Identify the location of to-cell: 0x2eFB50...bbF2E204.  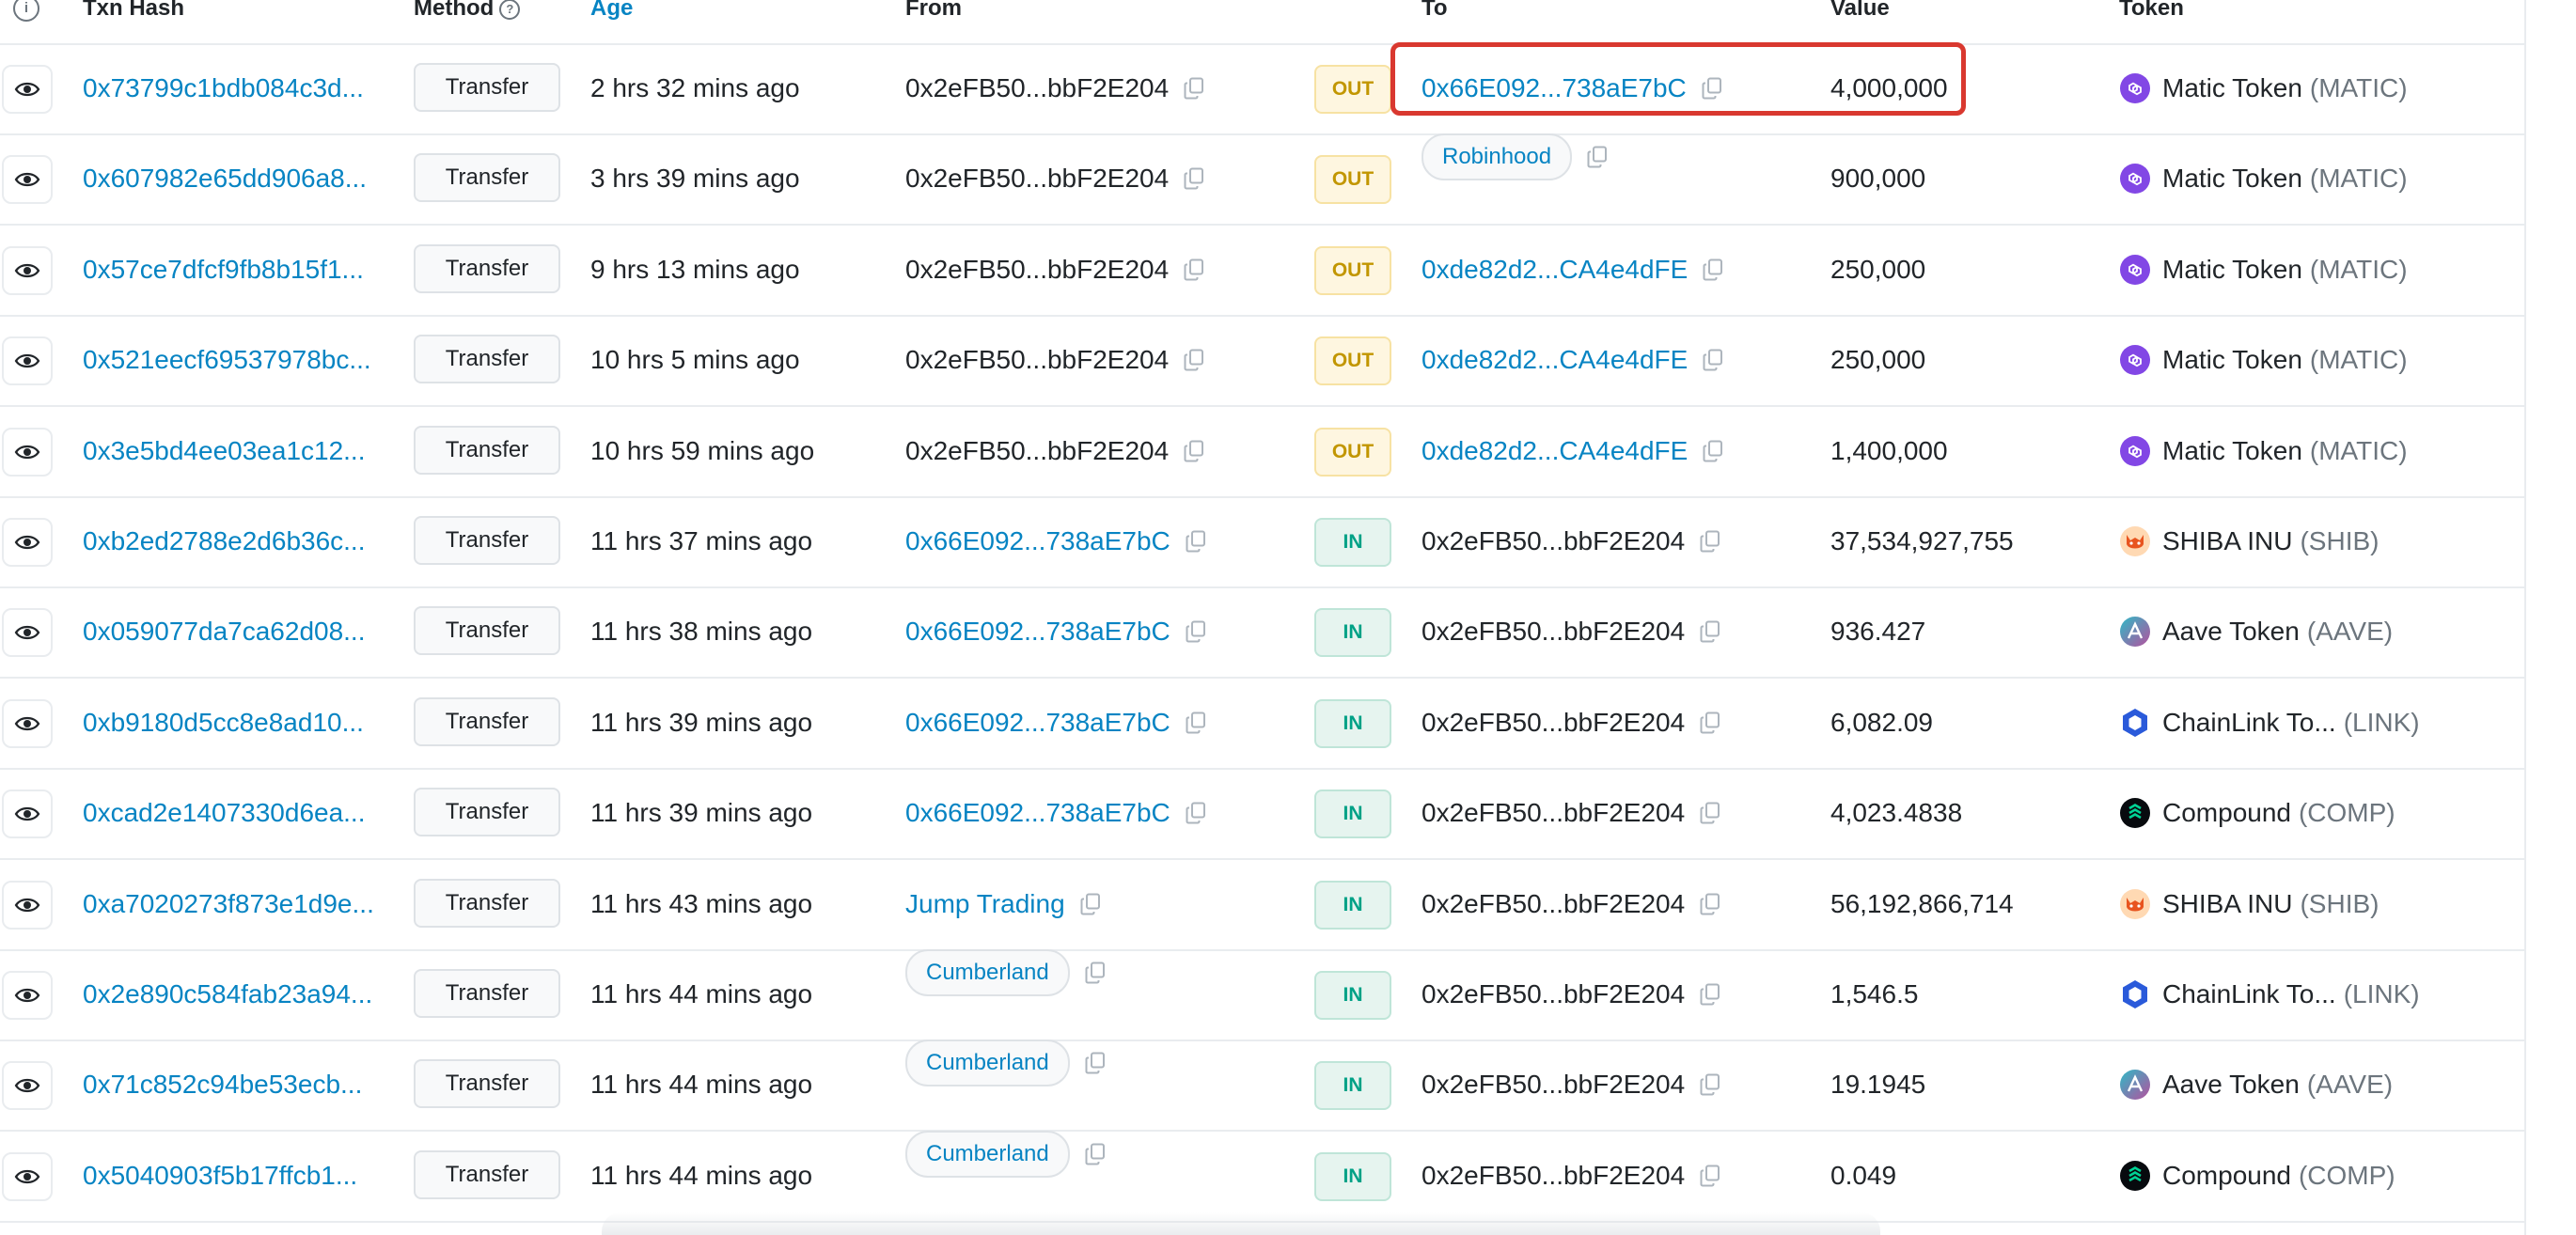
(1571, 723).